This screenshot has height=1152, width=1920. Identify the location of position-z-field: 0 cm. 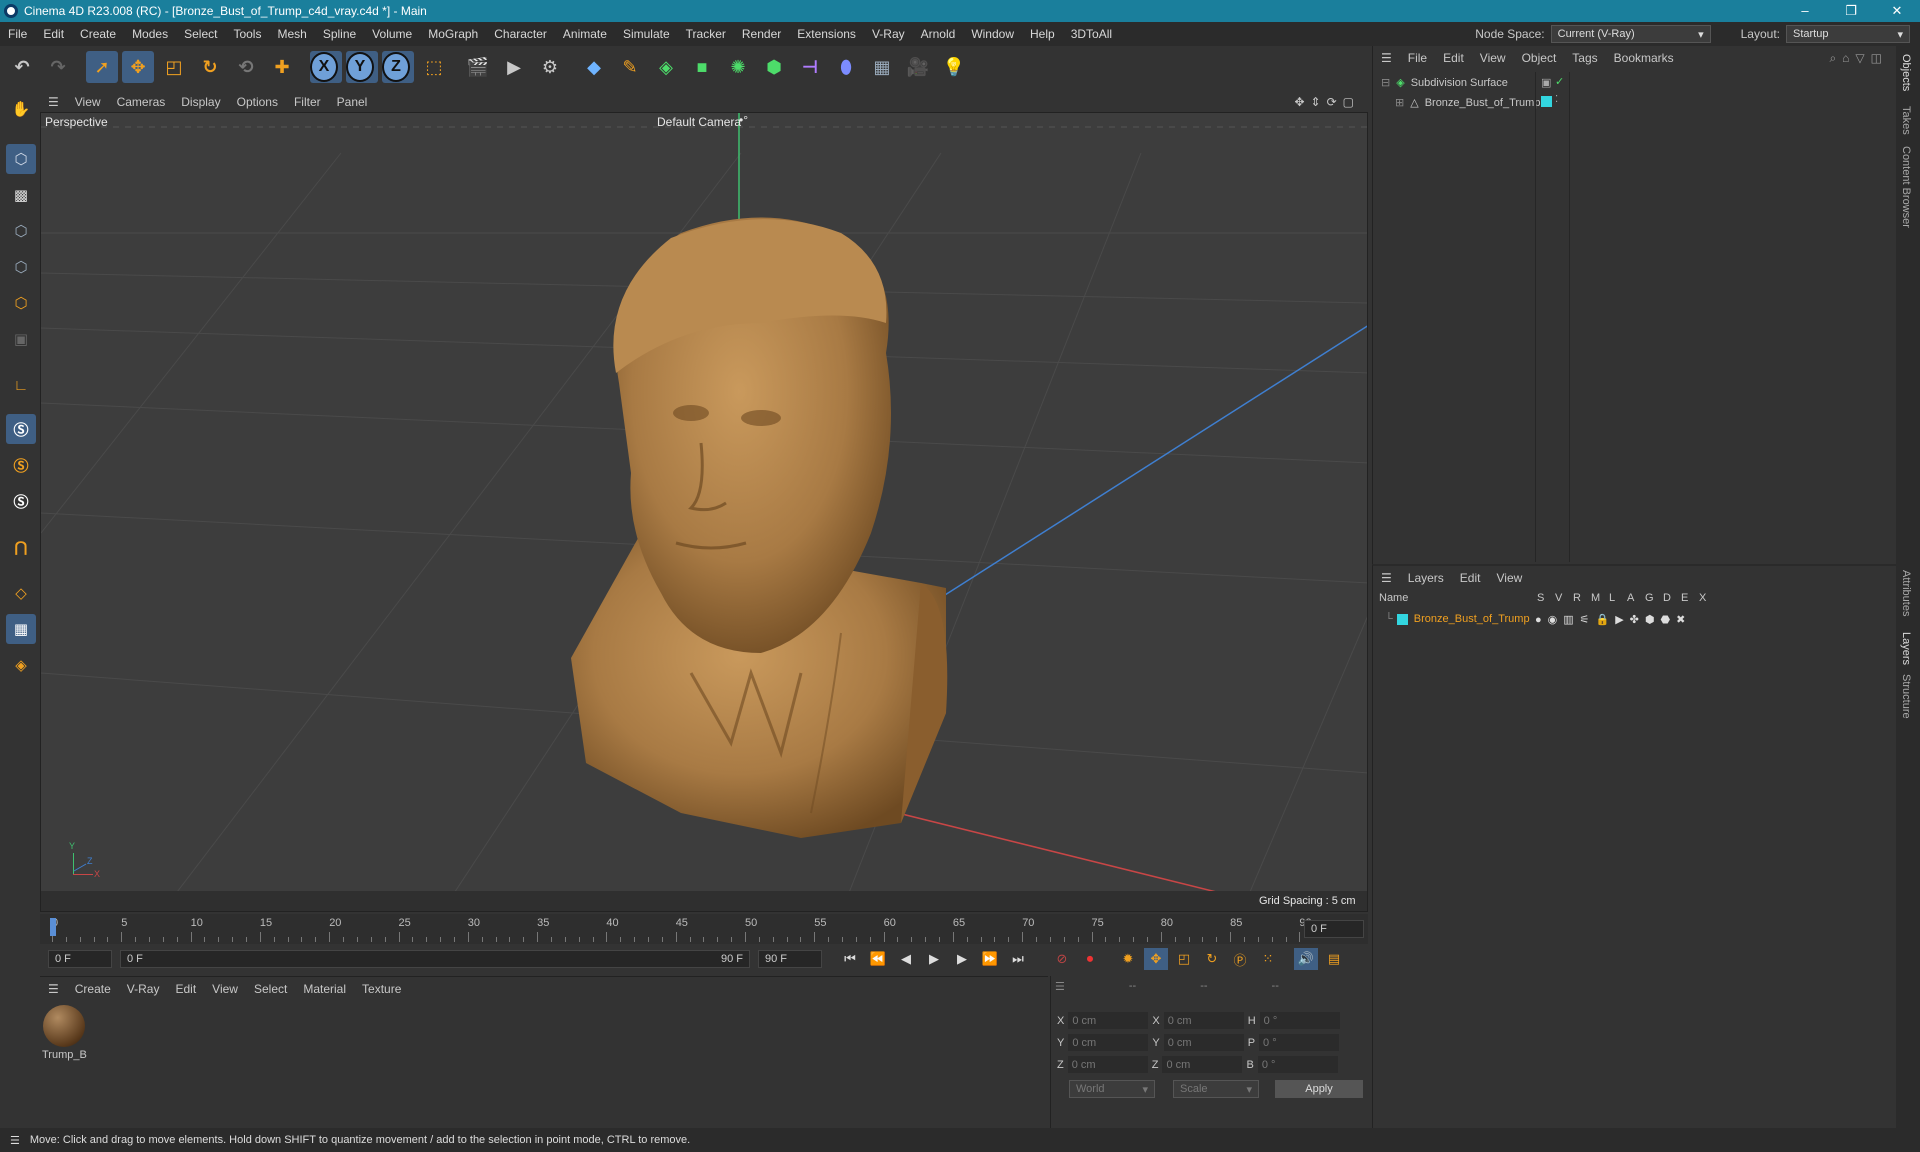
(1107, 1064).